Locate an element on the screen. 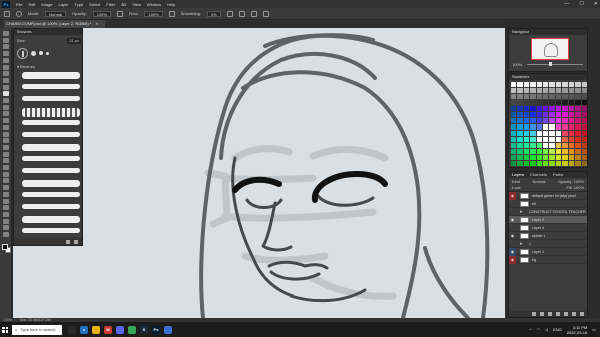 Image resolution: width=600 pixels, height=337 pixels. brush-folder-row: ▾ Brushes is located at coordinates (49, 66).